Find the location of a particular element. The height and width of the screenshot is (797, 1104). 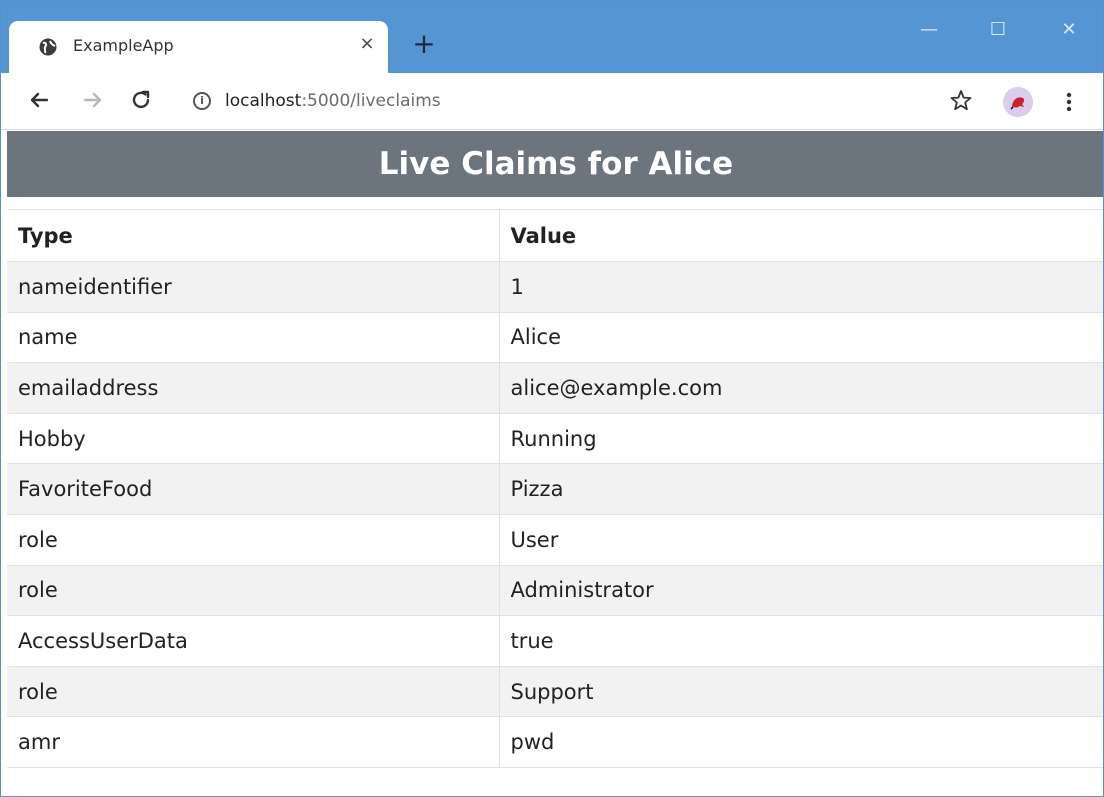

claim-value: true is located at coordinates (801, 641).